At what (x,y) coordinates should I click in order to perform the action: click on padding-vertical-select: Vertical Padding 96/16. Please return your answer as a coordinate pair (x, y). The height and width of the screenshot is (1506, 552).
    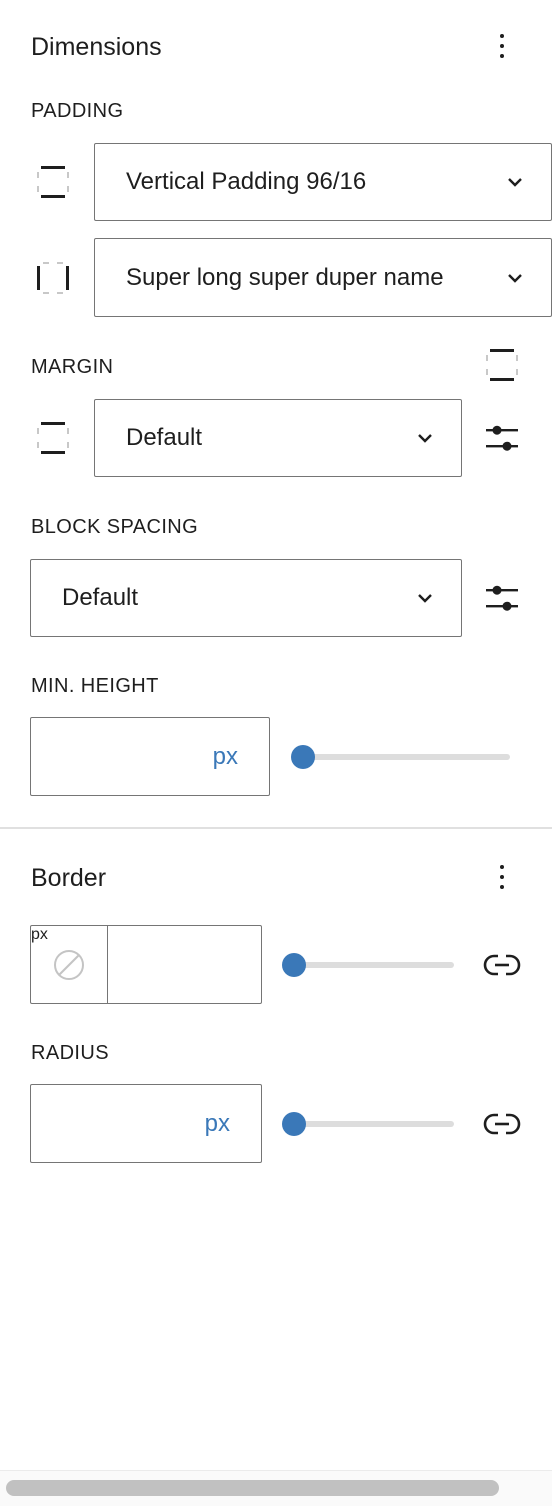
    Looking at the image, I should click on (323, 182).